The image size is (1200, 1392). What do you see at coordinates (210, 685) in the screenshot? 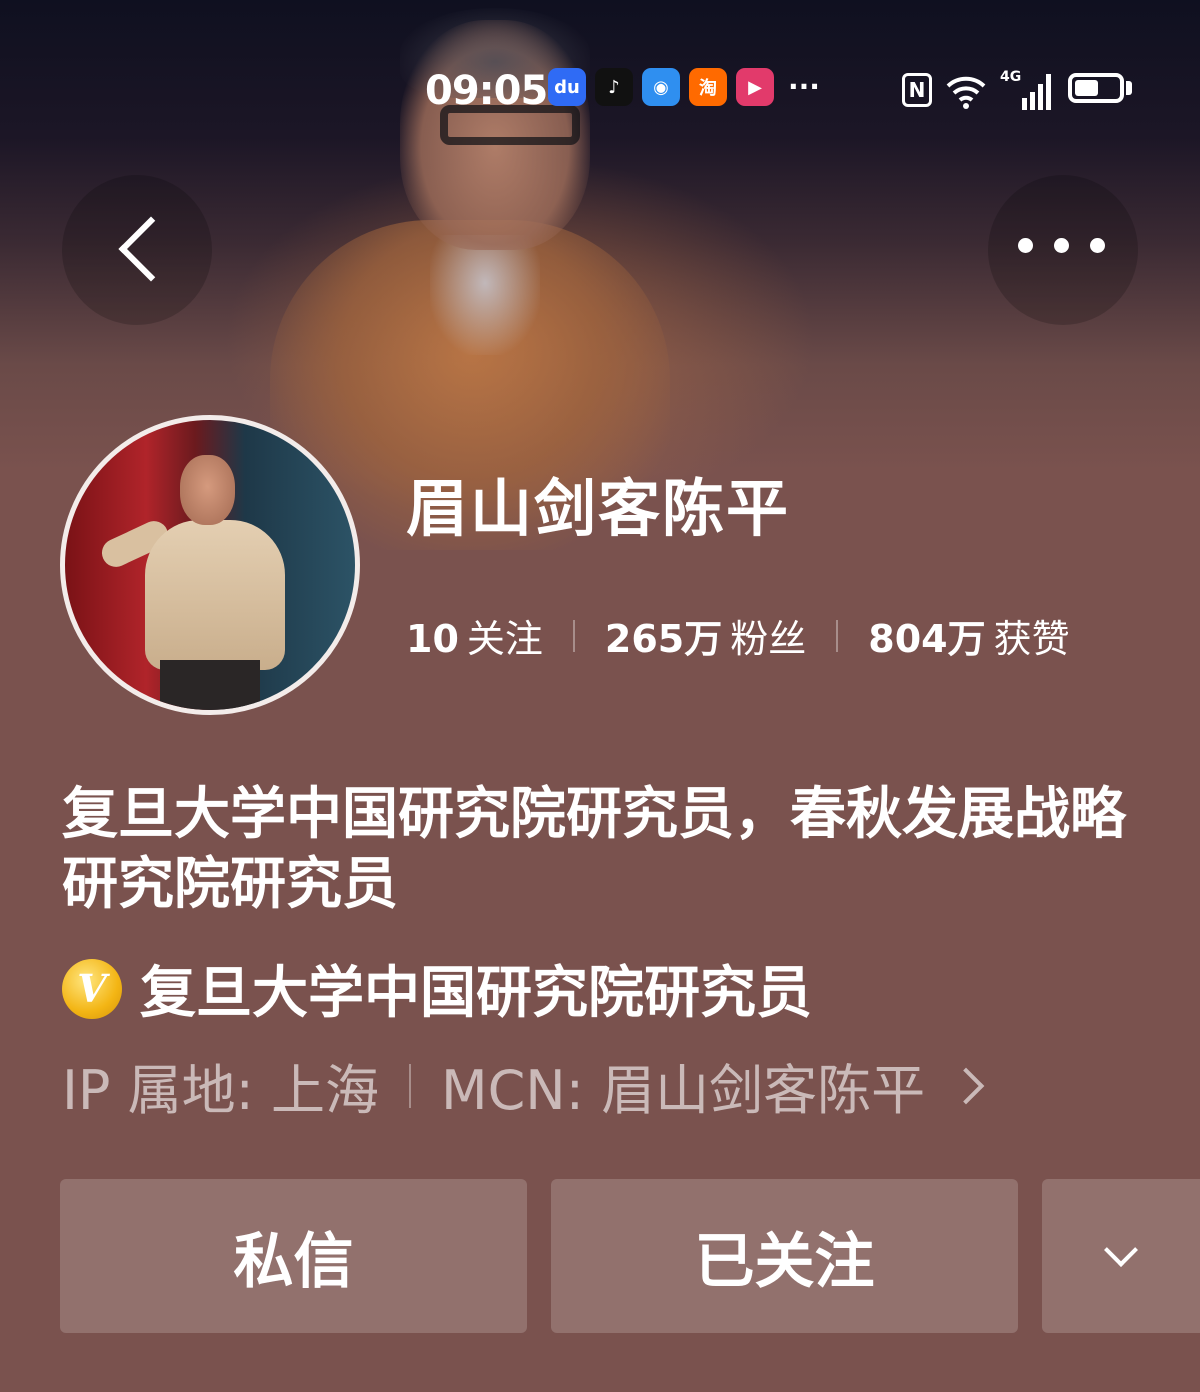
I see `avatar-person-legs` at bounding box center [210, 685].